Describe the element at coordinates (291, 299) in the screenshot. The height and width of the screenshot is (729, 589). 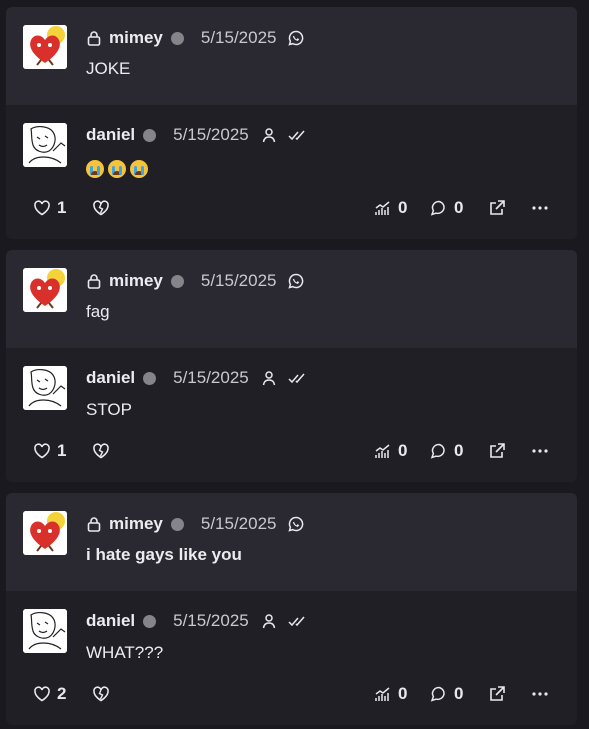
I see `quoted-message: mimey 5/15/2025 fag` at that location.